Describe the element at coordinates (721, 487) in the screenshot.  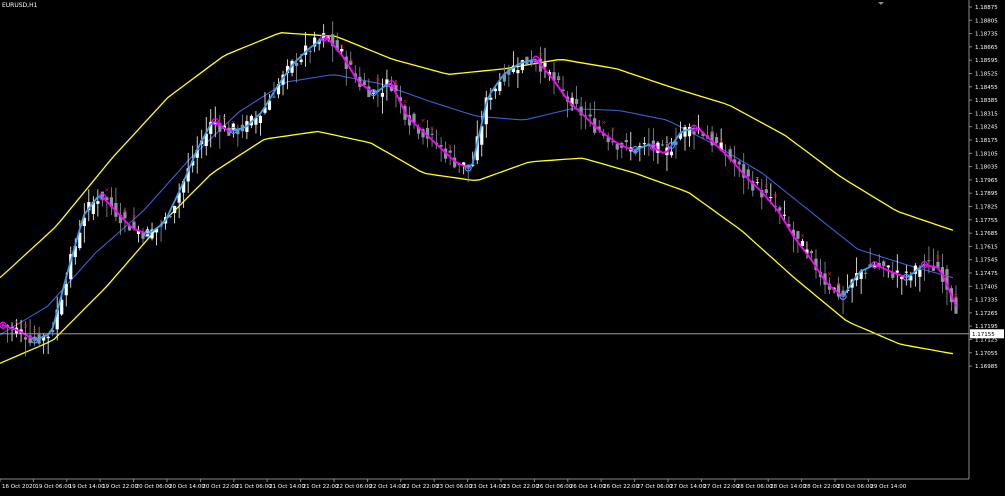
I see `time-tick-label: 27 Oct 22:00` at that location.